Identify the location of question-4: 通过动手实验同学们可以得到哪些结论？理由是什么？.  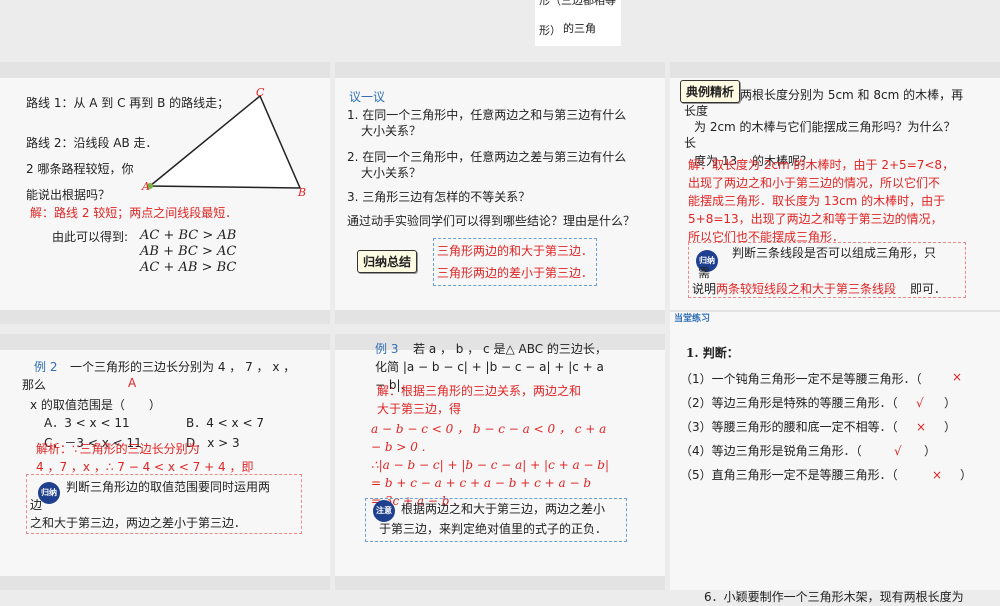
(491, 221).